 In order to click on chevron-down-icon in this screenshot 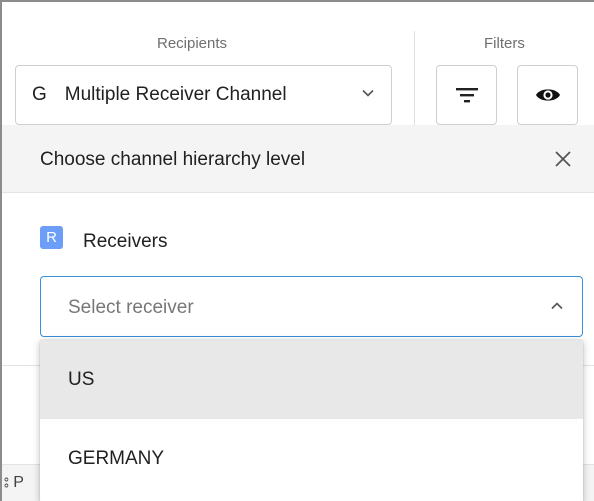, I will do `click(368, 93)`.